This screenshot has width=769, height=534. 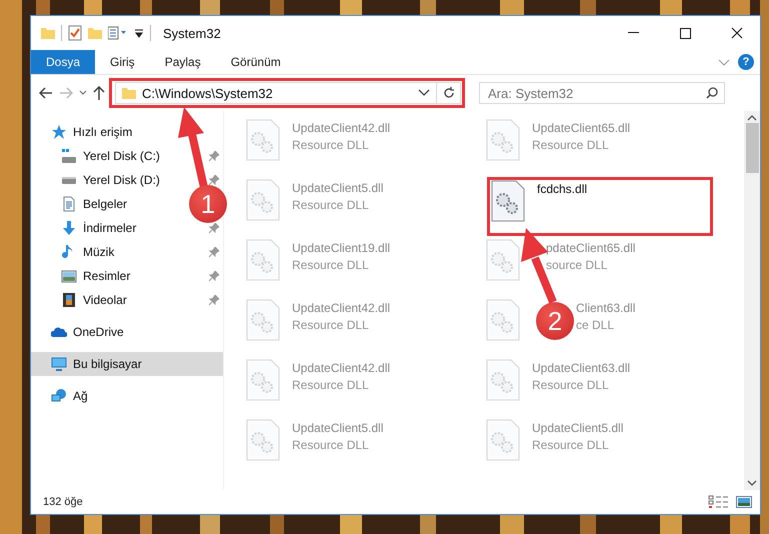 I want to click on dropdown-icon, so click(x=139, y=33).